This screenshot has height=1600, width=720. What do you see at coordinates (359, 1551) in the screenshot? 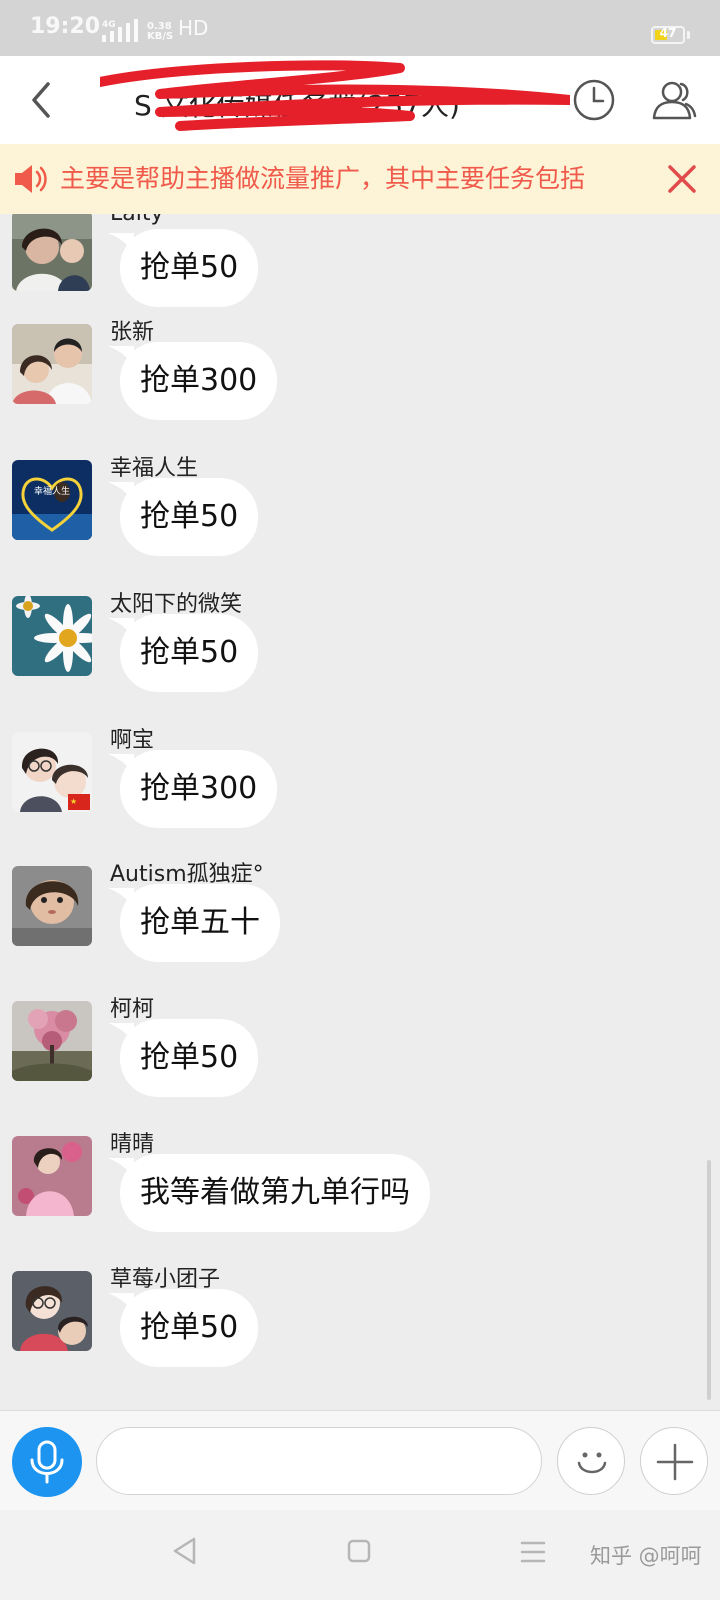
I see `nav-home-icon` at bounding box center [359, 1551].